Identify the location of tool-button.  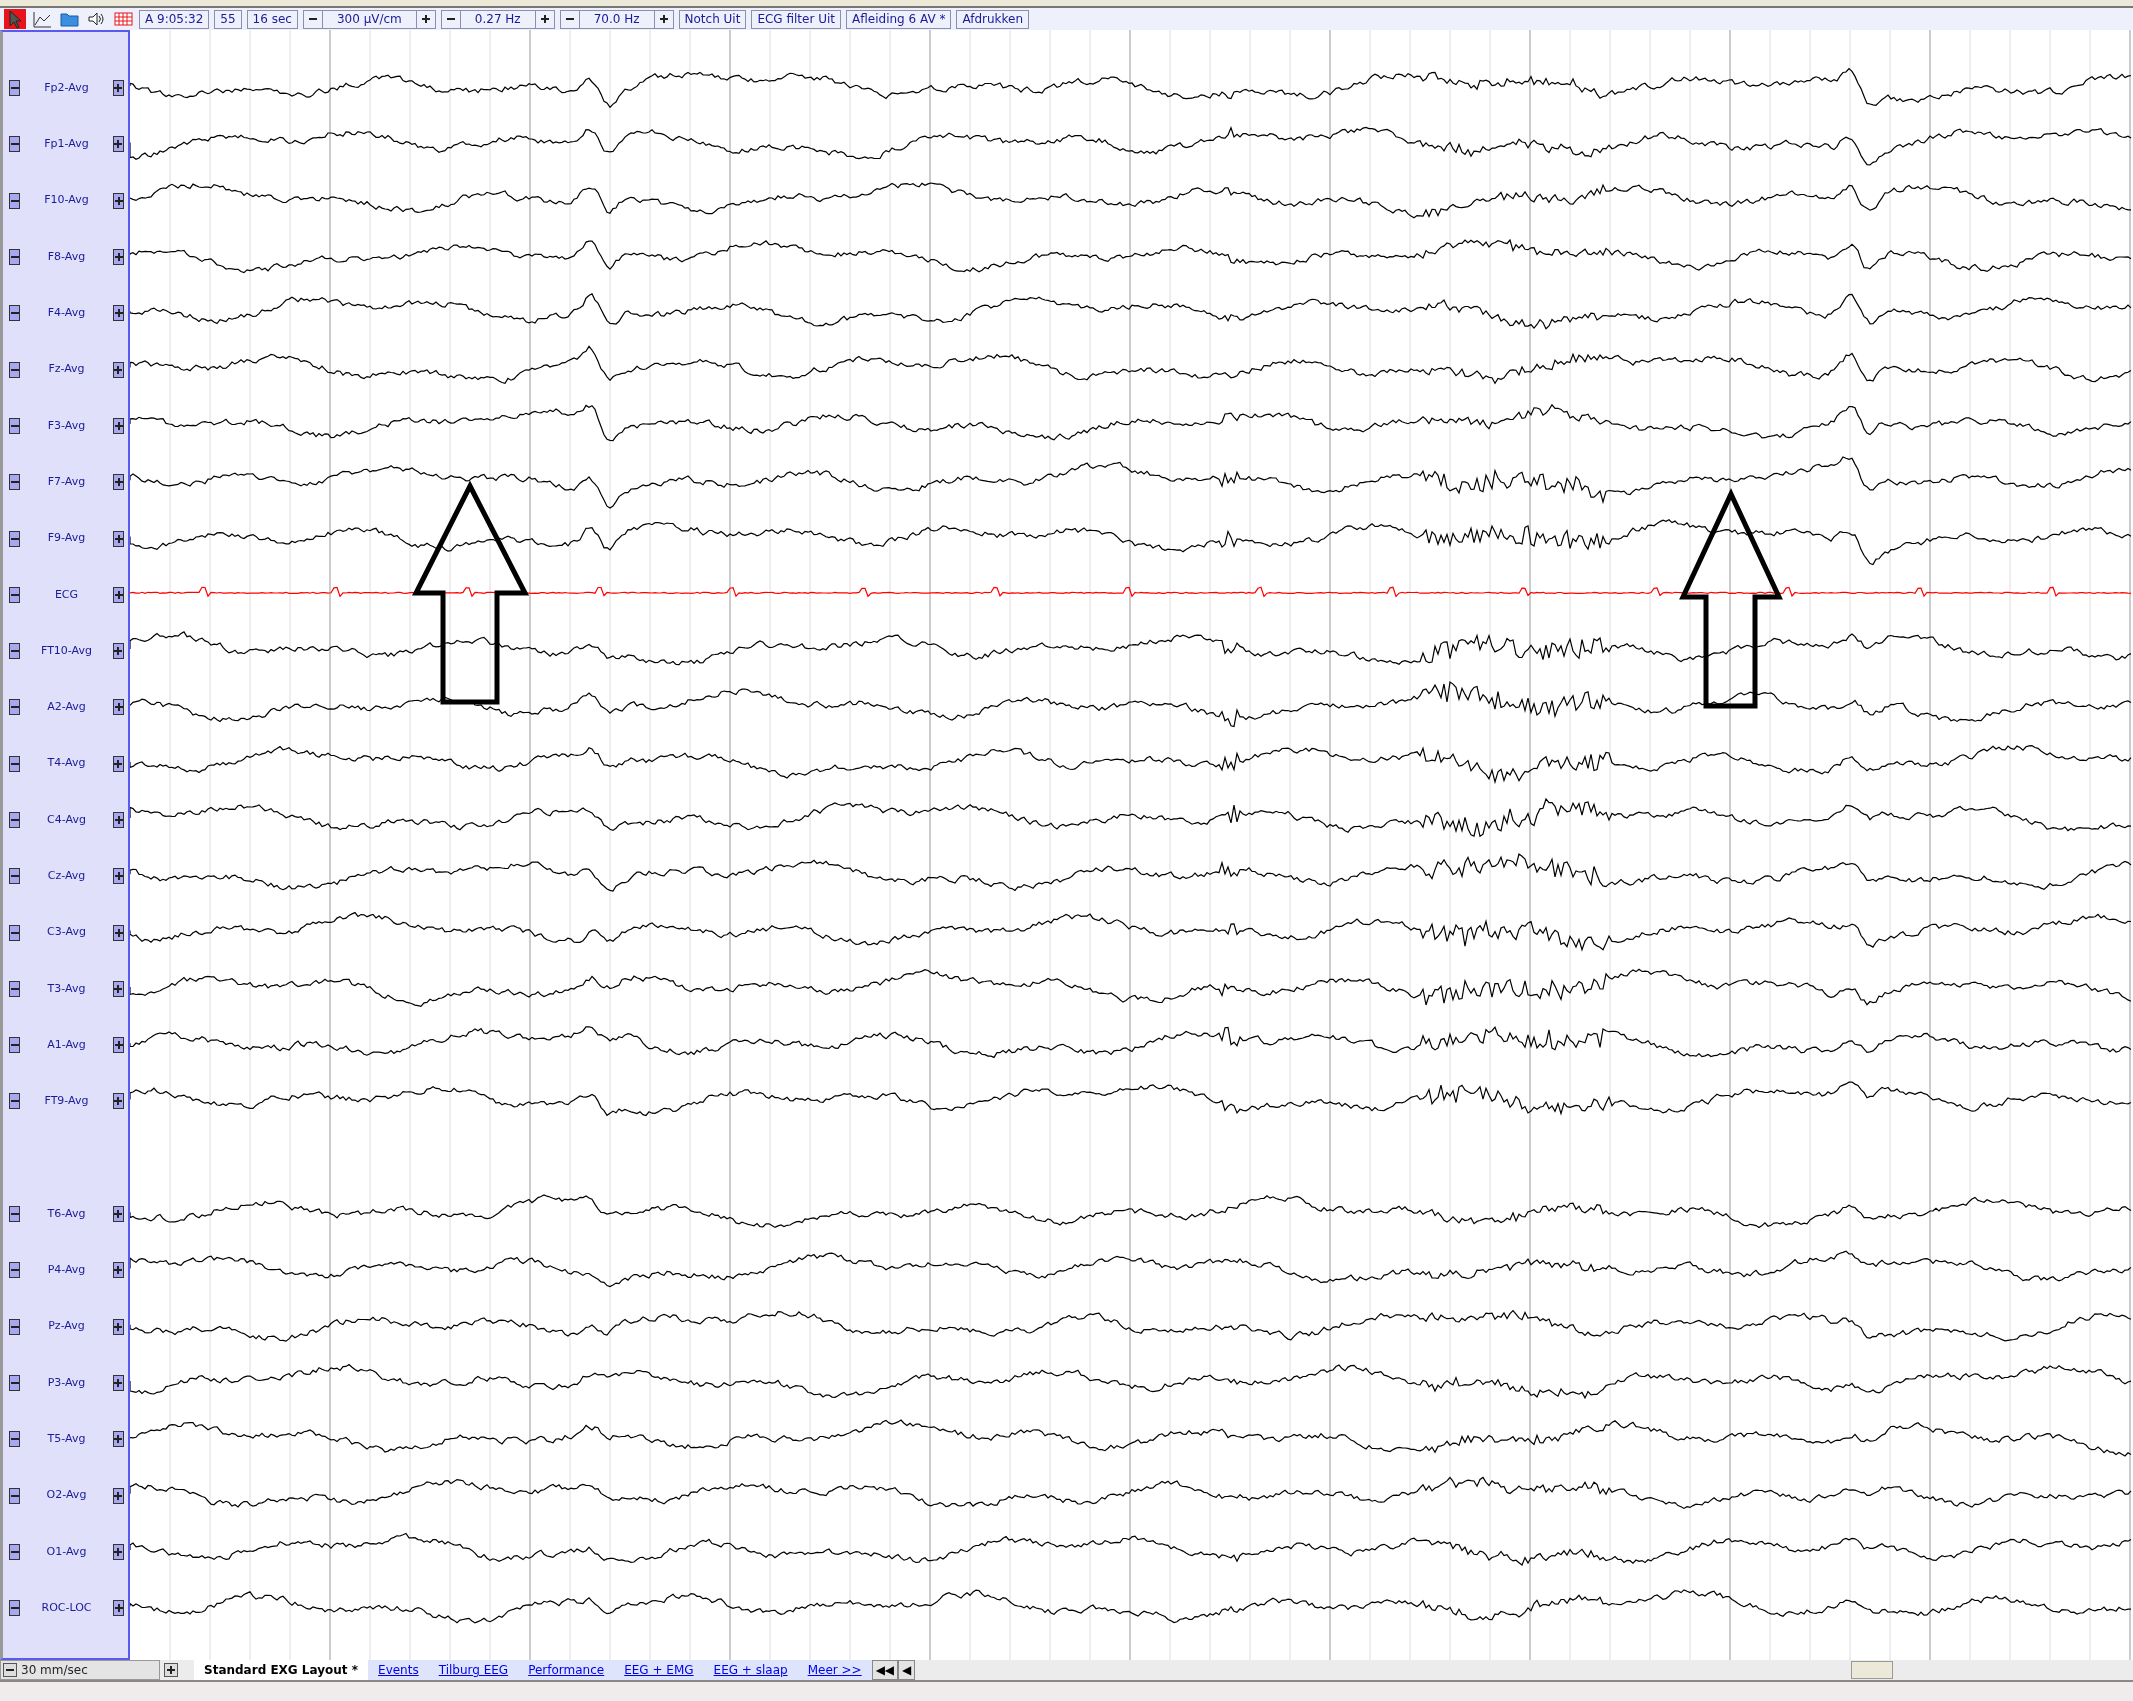
(42, 19).